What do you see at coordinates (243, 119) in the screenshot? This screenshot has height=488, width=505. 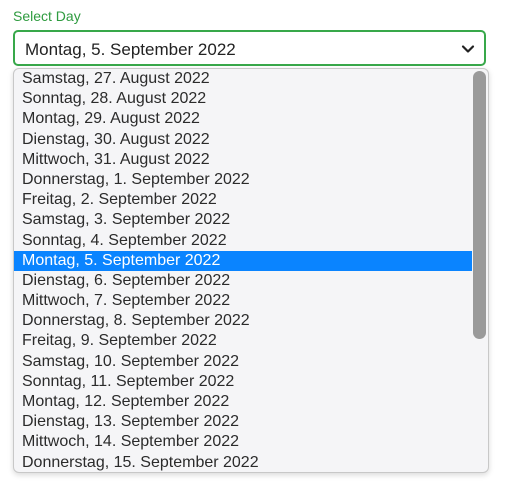 I see `option-item: Montag, 29. August 2022` at bounding box center [243, 119].